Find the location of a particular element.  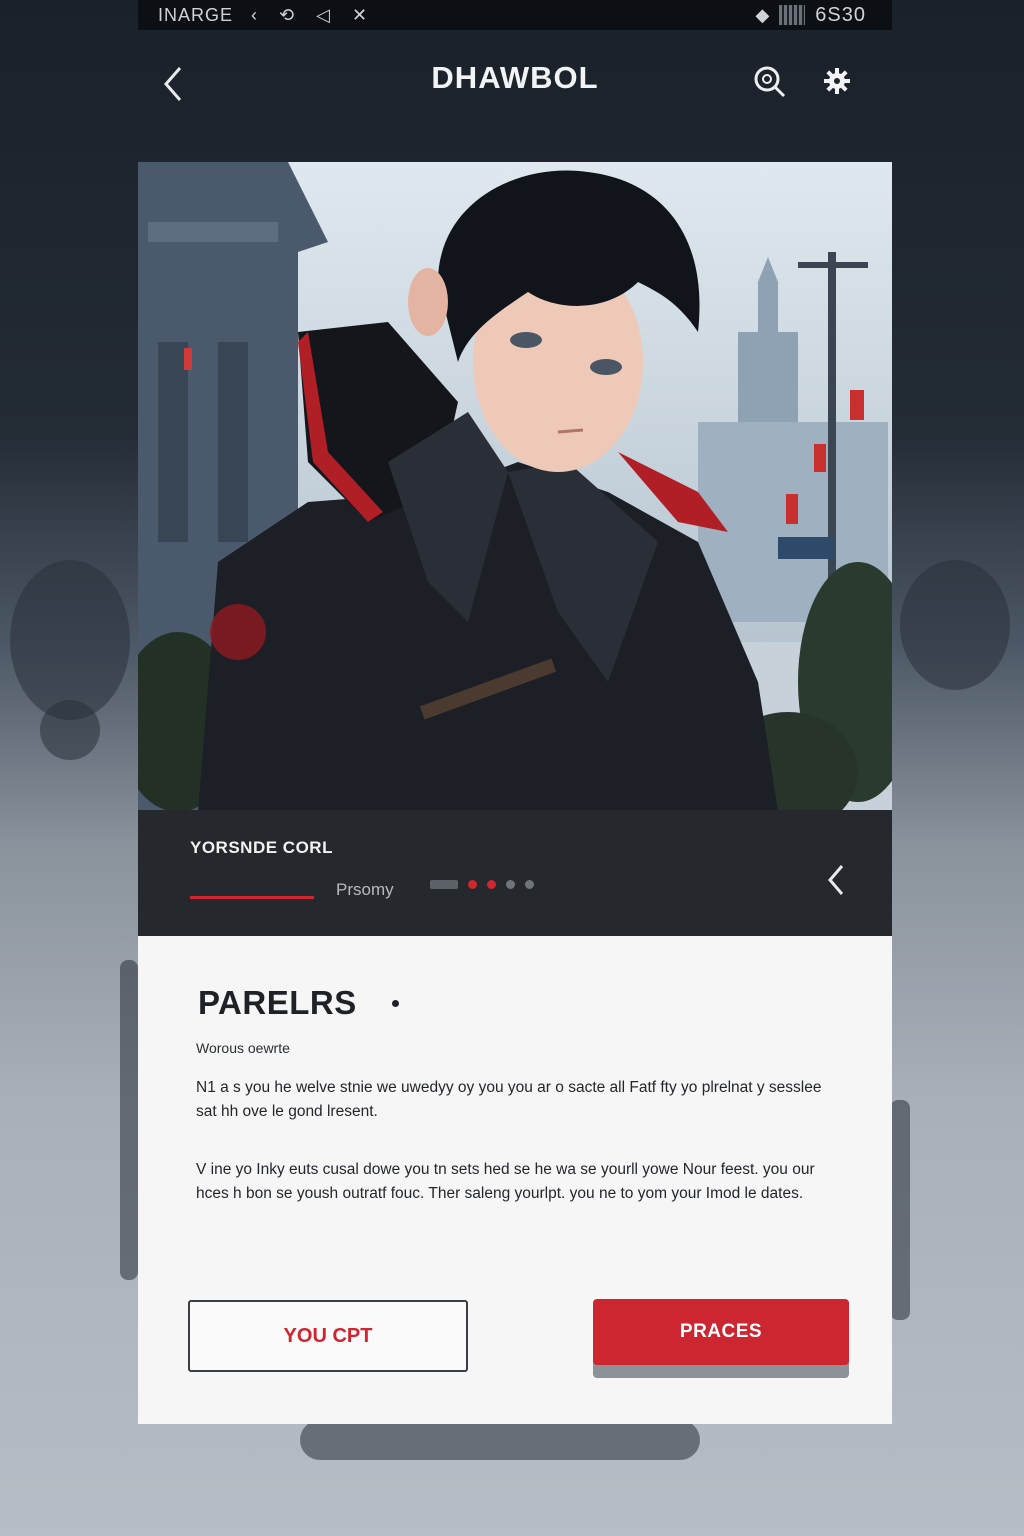

active-tab-indicator is located at coordinates (252, 897).